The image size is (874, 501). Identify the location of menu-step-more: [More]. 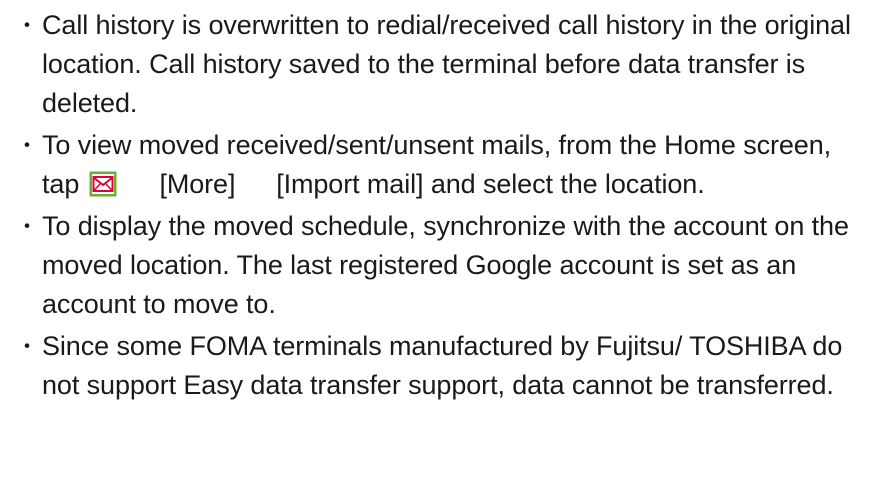
(197, 184).